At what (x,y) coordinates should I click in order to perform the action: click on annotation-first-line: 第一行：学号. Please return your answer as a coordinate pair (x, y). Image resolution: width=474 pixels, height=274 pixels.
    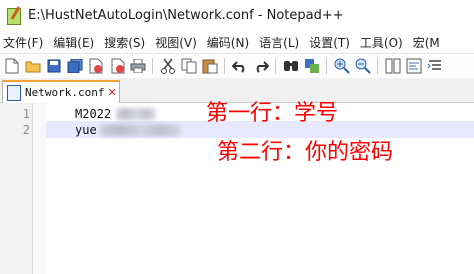
    Looking at the image, I should click on (272, 113).